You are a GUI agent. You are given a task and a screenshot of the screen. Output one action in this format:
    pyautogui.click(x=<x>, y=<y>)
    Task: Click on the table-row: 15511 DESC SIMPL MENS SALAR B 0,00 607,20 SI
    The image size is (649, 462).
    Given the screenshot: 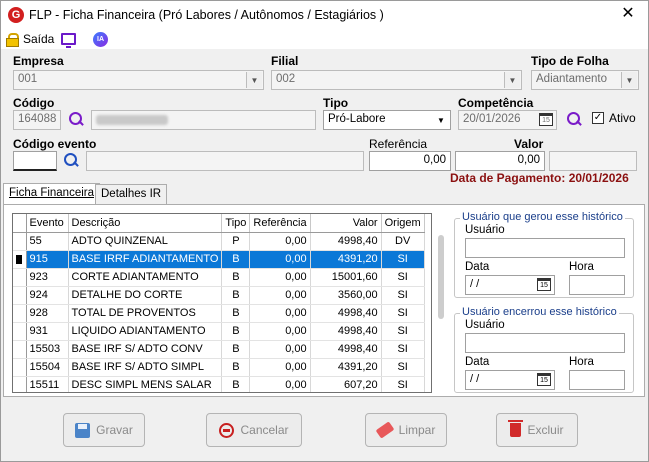 What is the action you would take?
    pyautogui.click(x=219, y=384)
    